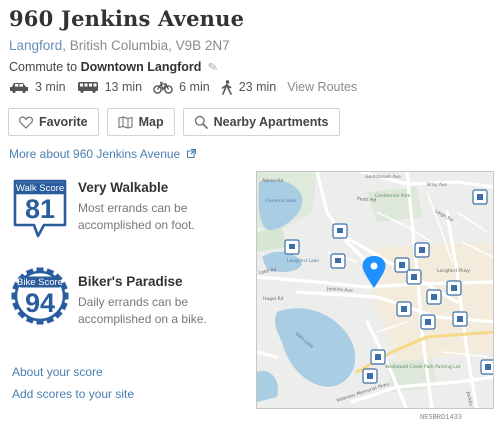  What do you see at coordinates (322, 87) in the screenshot?
I see `view-routes-link: View Routes` at bounding box center [322, 87].